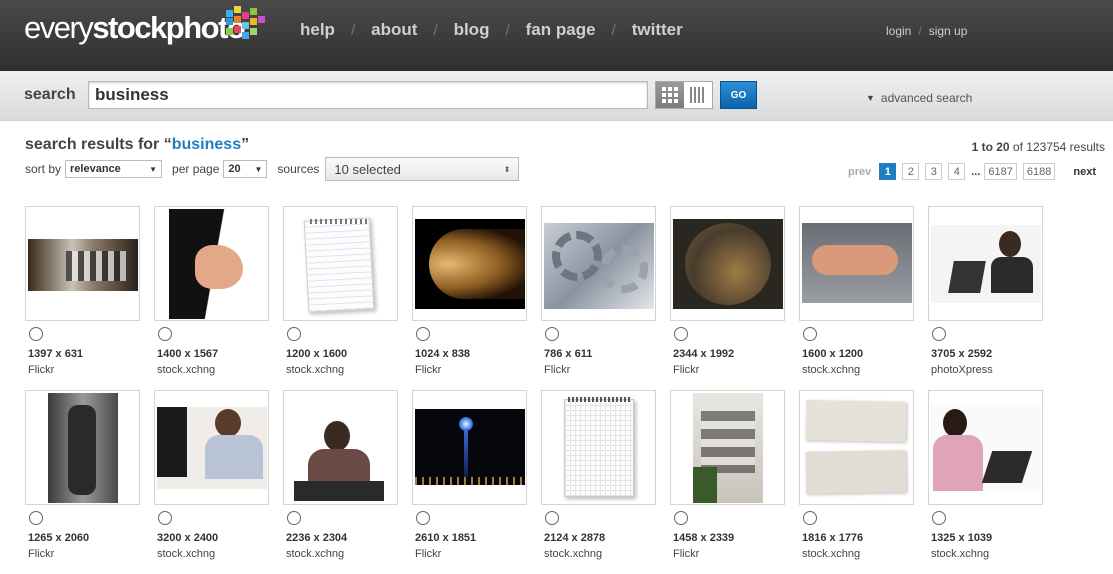  What do you see at coordinates (657, 30) in the screenshot?
I see `nav-twitter: twitter` at bounding box center [657, 30].